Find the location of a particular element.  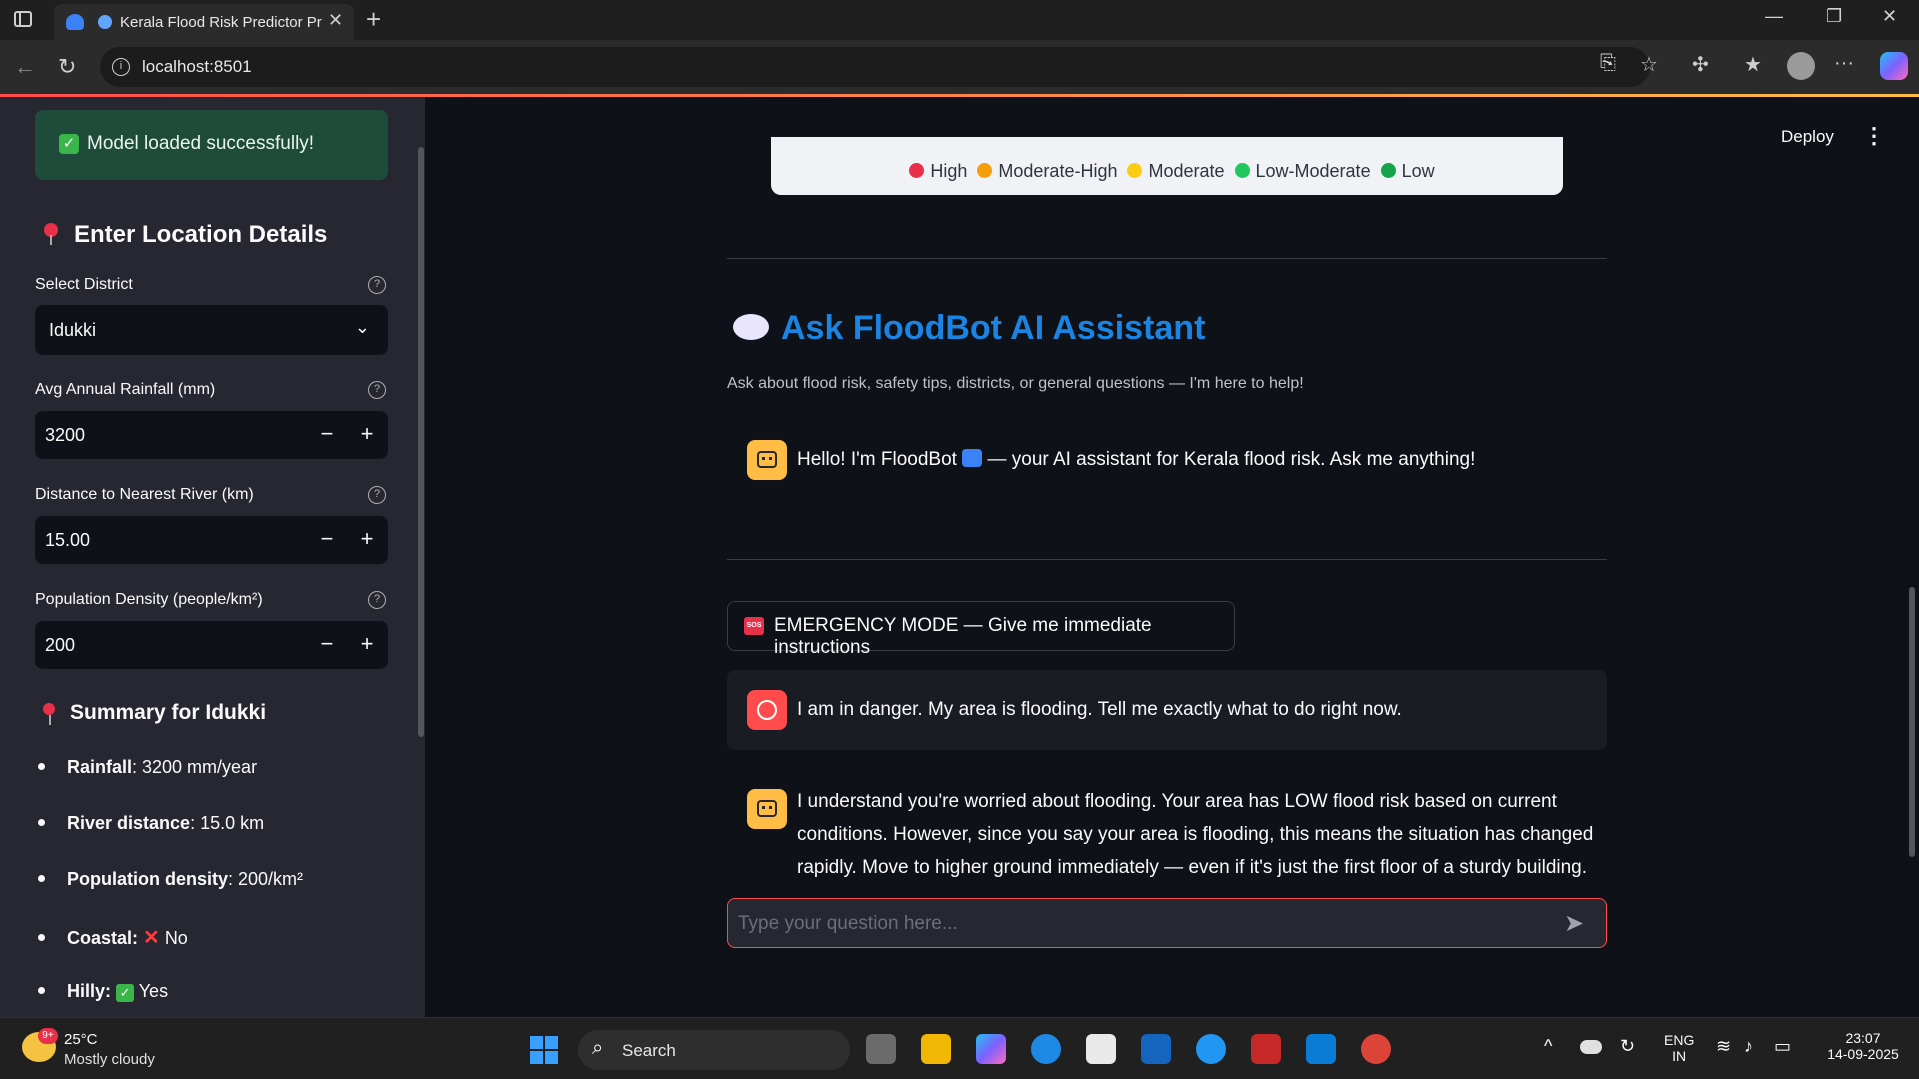

success-alert: ✓ Model loaded successfully! is located at coordinates (211, 145).